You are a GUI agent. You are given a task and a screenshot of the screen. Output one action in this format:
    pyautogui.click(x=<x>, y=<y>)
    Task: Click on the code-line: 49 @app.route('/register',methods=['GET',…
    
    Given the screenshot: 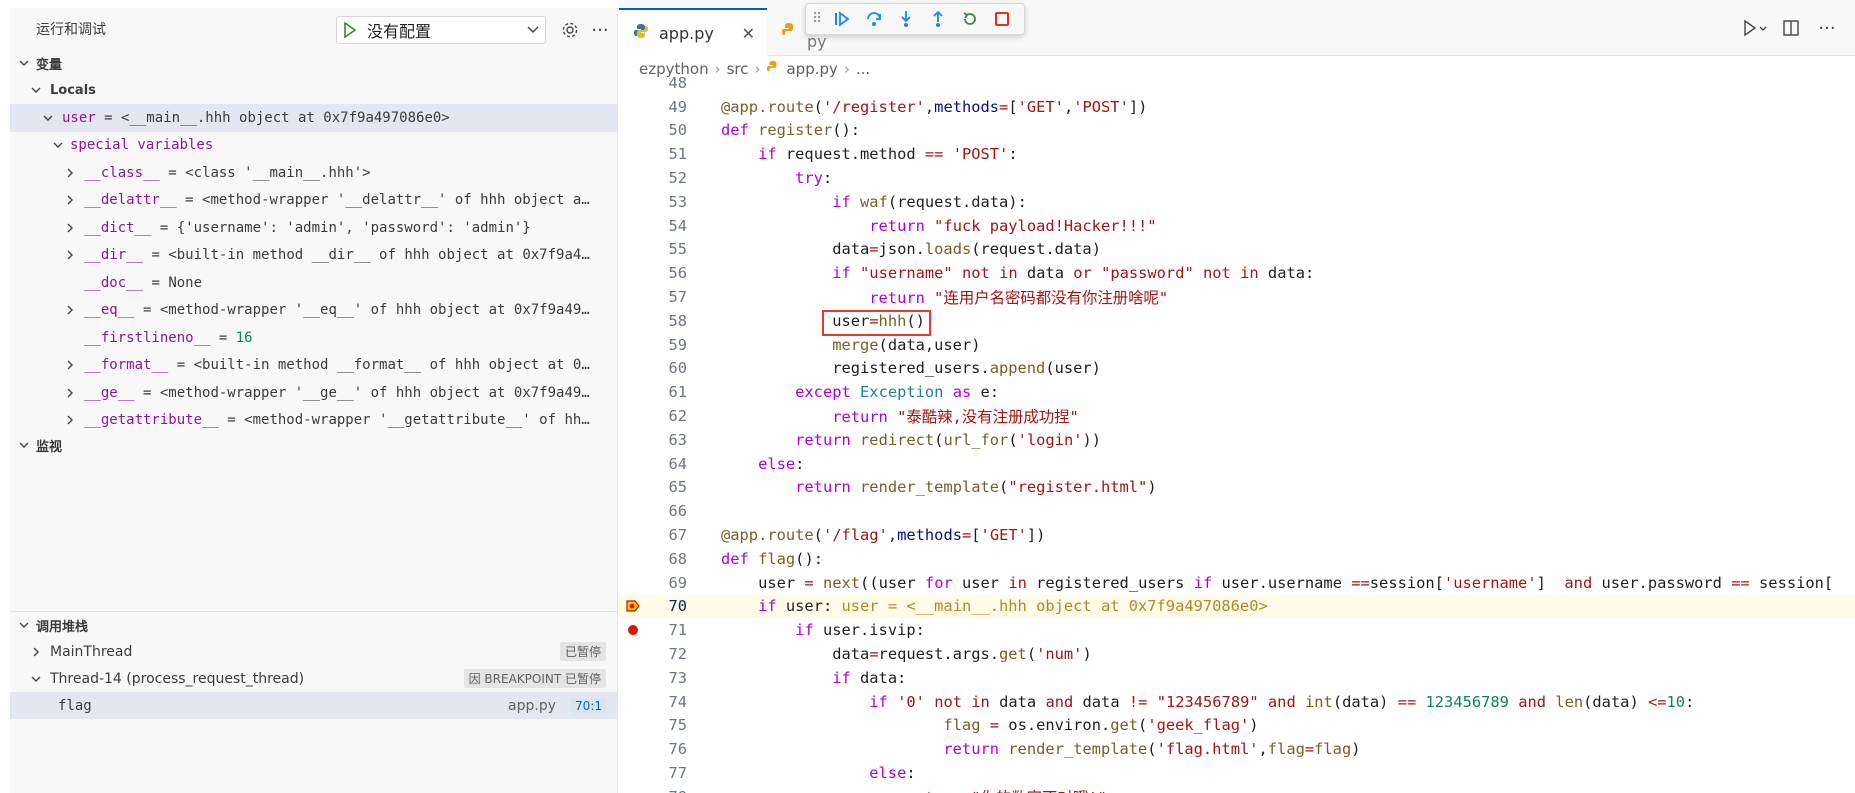 What is the action you would take?
    pyautogui.click(x=1237, y=107)
    